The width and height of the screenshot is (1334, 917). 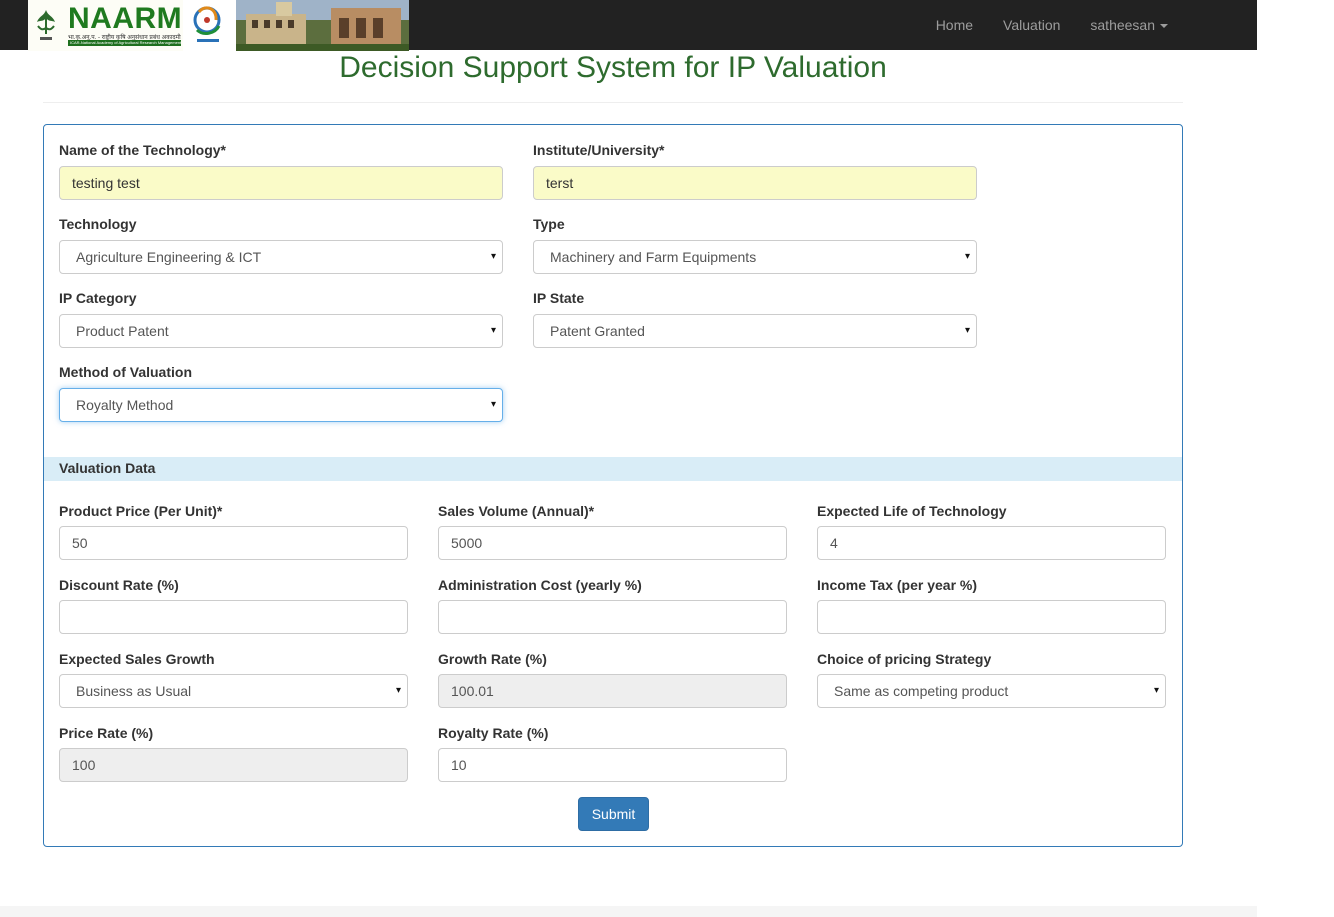 What do you see at coordinates (991, 543) in the screenshot?
I see `expected-life-input: 4` at bounding box center [991, 543].